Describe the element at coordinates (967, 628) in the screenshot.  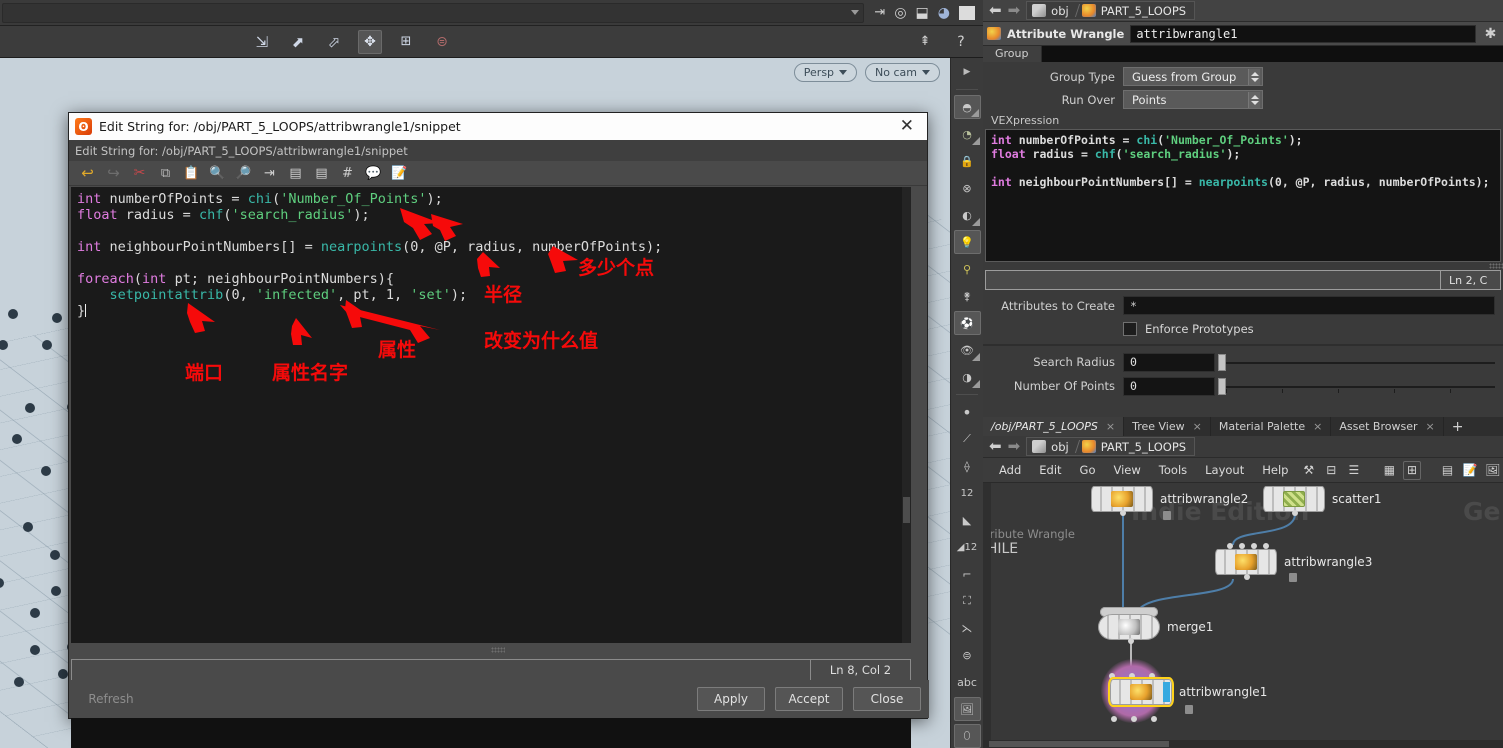
I see `vector-icon: ⋋` at that location.